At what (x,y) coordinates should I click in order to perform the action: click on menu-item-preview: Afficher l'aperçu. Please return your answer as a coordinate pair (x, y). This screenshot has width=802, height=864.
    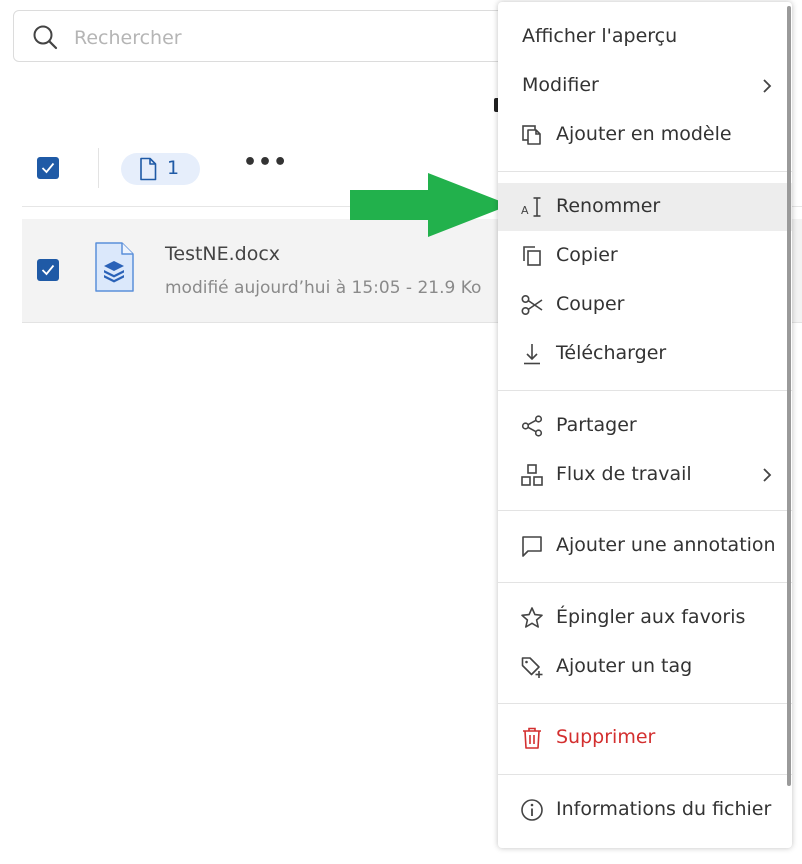
    Looking at the image, I should click on (645, 37).